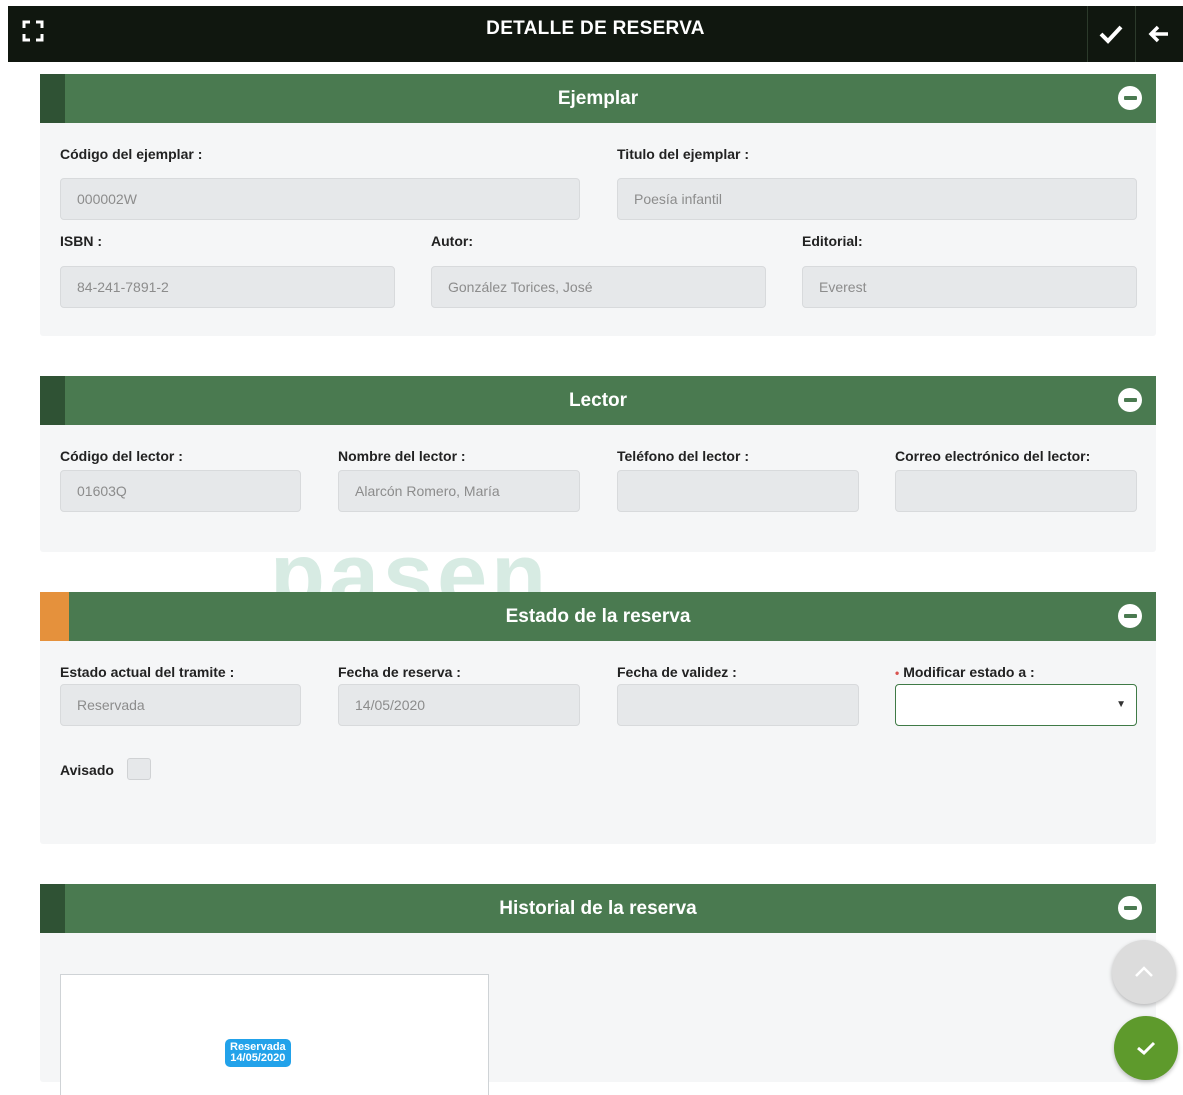  I want to click on back-button, so click(1159, 34).